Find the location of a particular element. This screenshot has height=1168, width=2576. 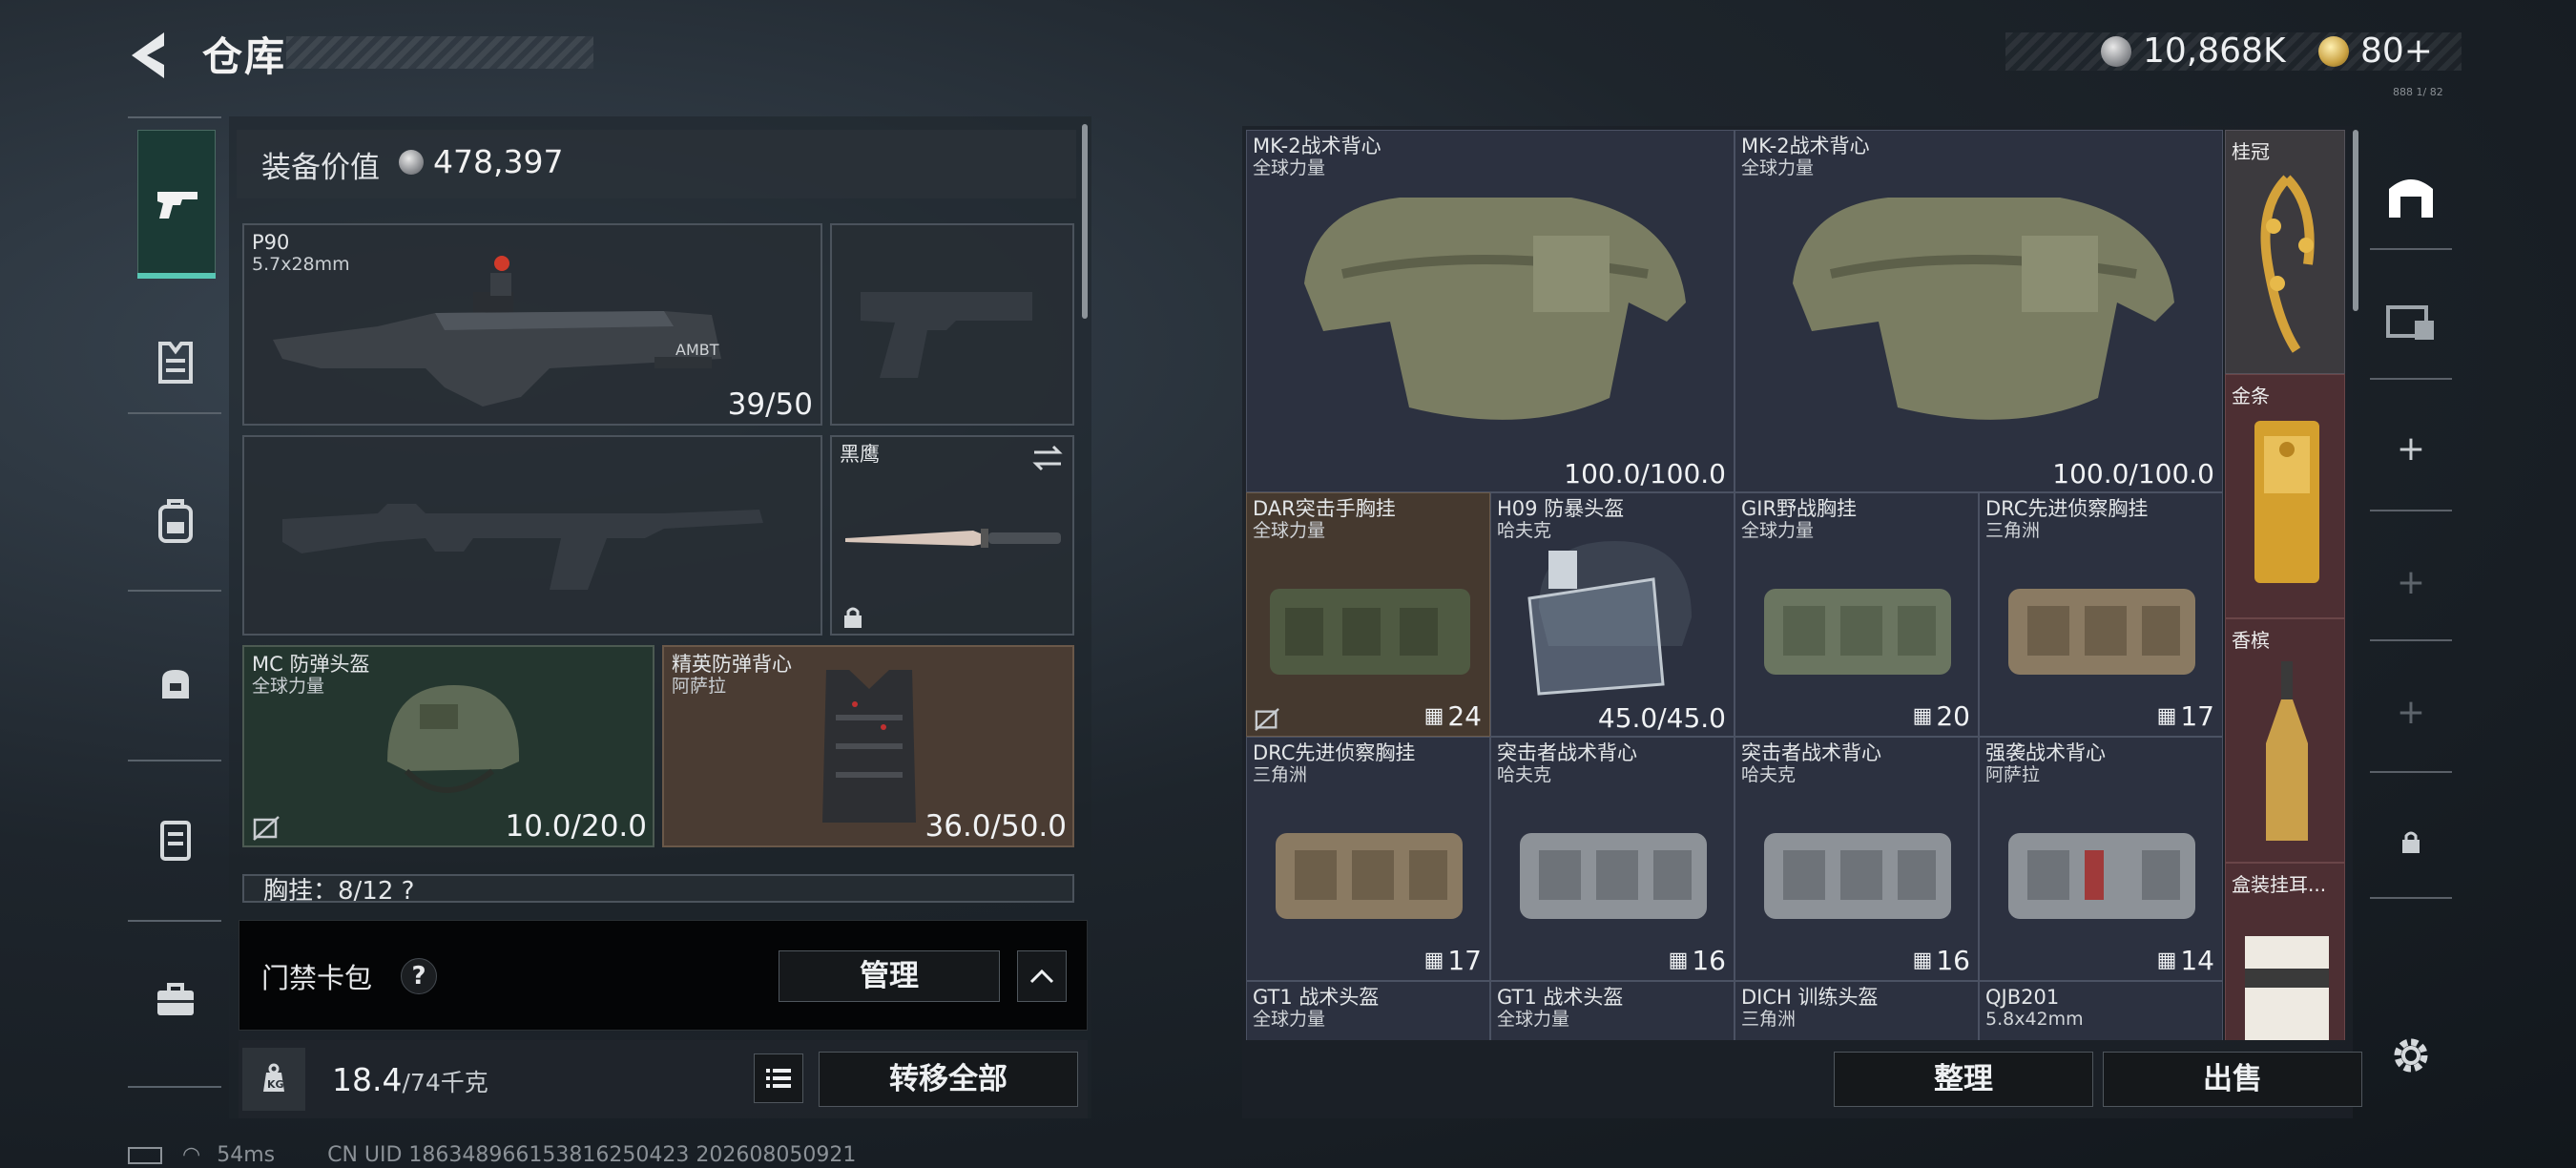

tab-pouch is located at coordinates (175, 683).